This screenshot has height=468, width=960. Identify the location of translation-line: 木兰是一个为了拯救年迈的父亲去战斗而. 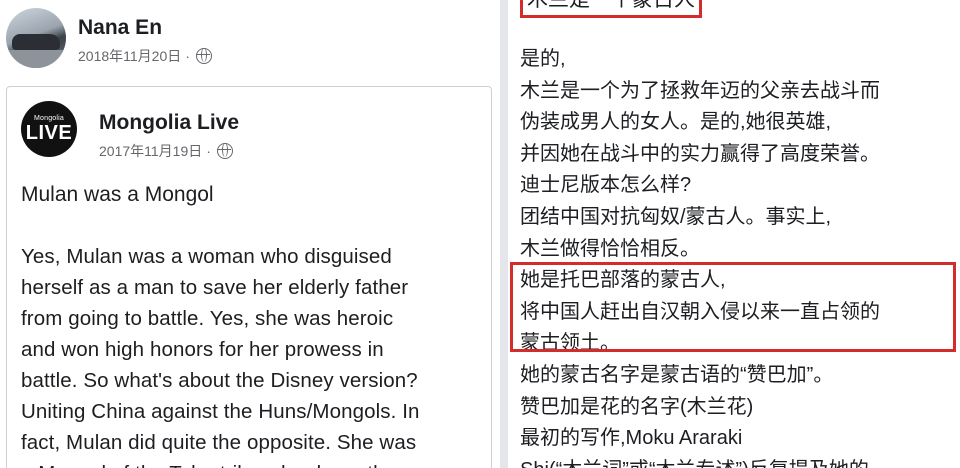
(700, 90).